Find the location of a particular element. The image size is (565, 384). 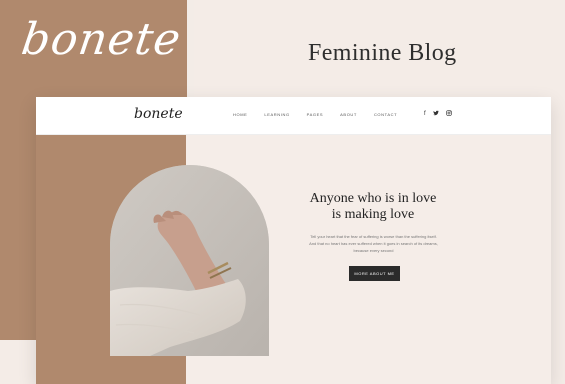

hero-headline: Anyone who is in love is making love is located at coordinates (373, 207).